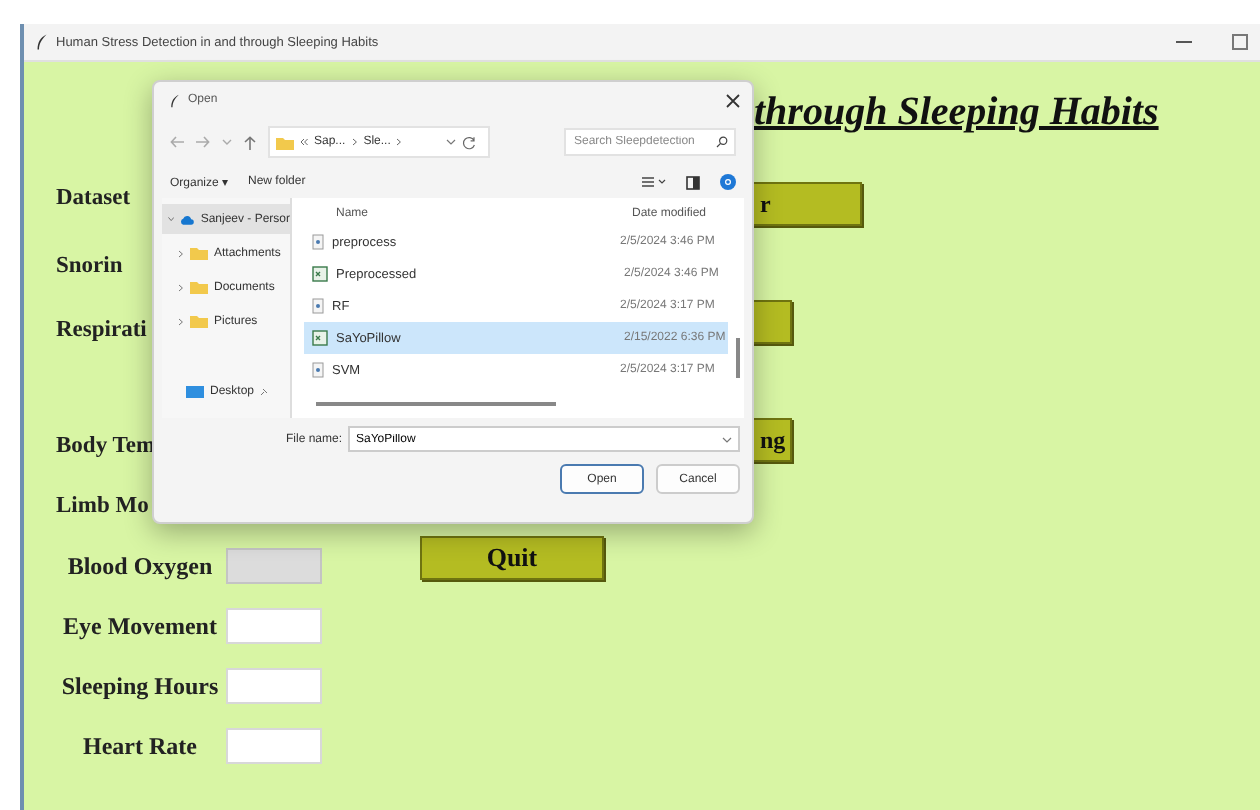 Image resolution: width=1260 pixels, height=810 pixels. I want to click on cloud-icon, so click(187, 219).